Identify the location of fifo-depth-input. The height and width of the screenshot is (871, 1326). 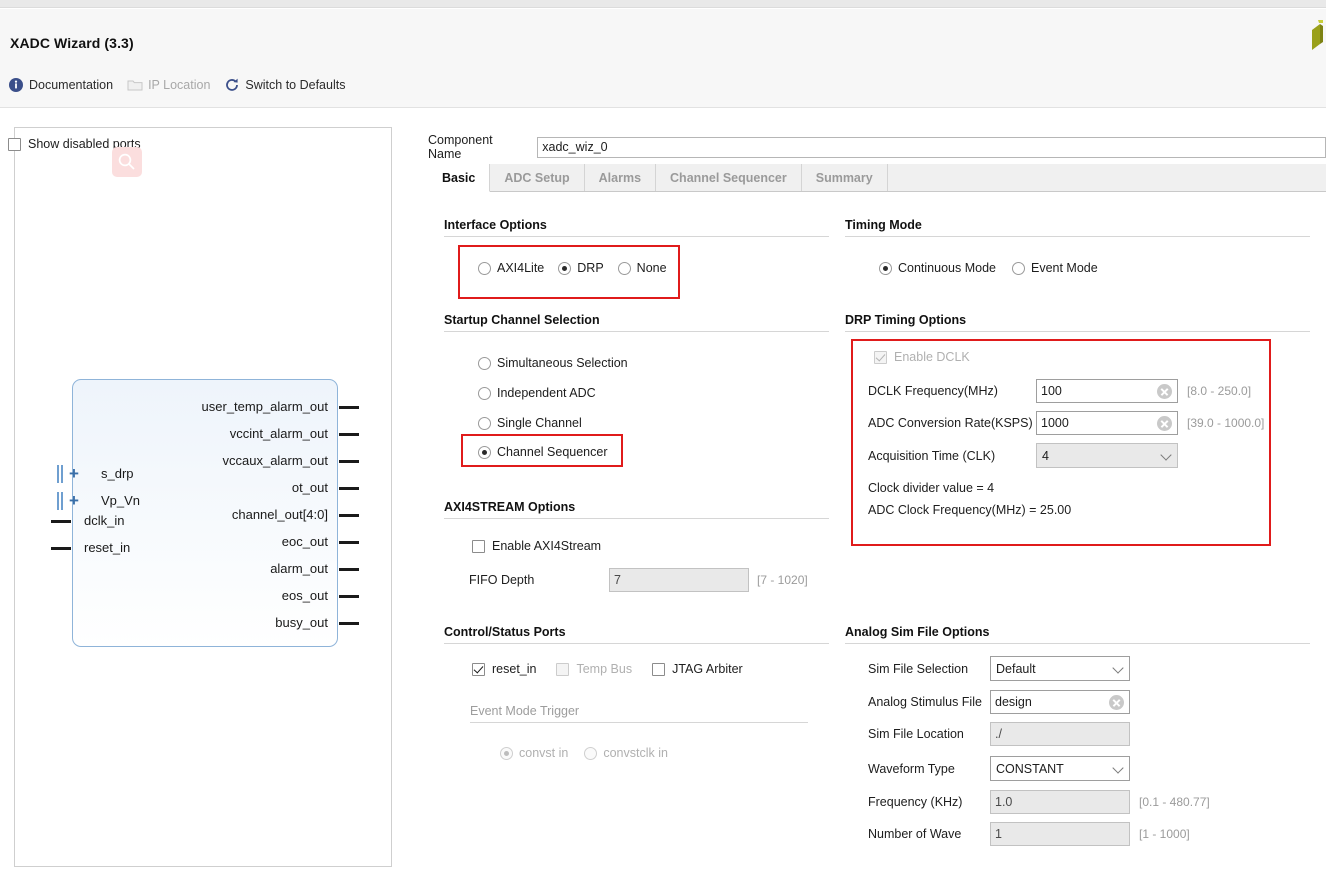
(679, 580).